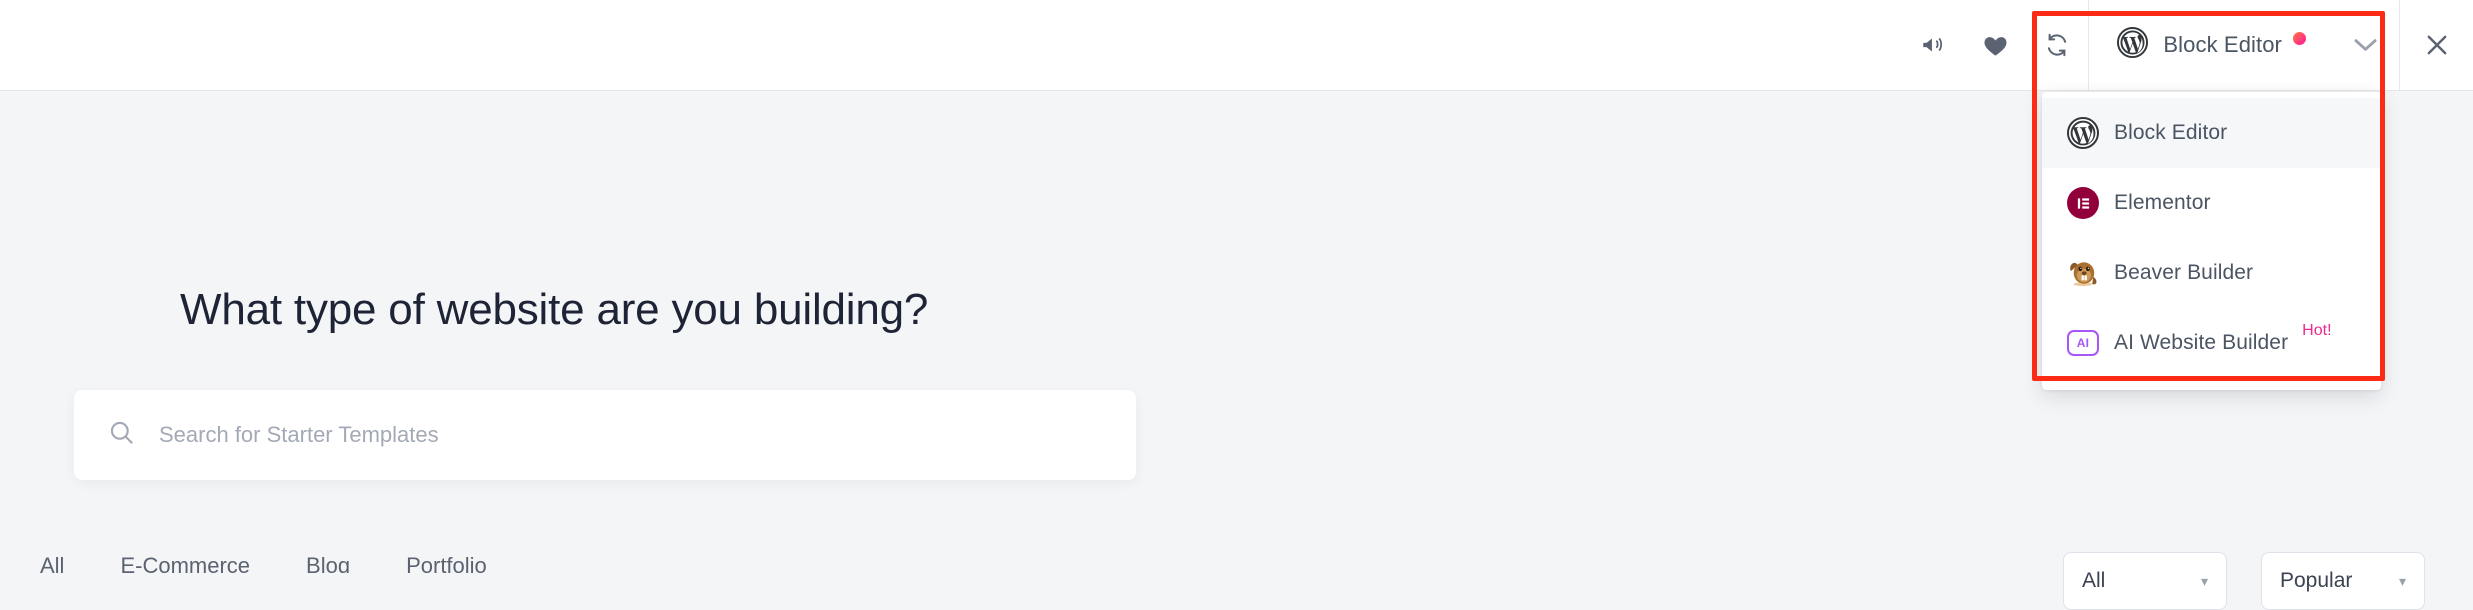 Image resolution: width=2473 pixels, height=610 pixels. What do you see at coordinates (1933, 45) in the screenshot?
I see `announcement-icon` at bounding box center [1933, 45].